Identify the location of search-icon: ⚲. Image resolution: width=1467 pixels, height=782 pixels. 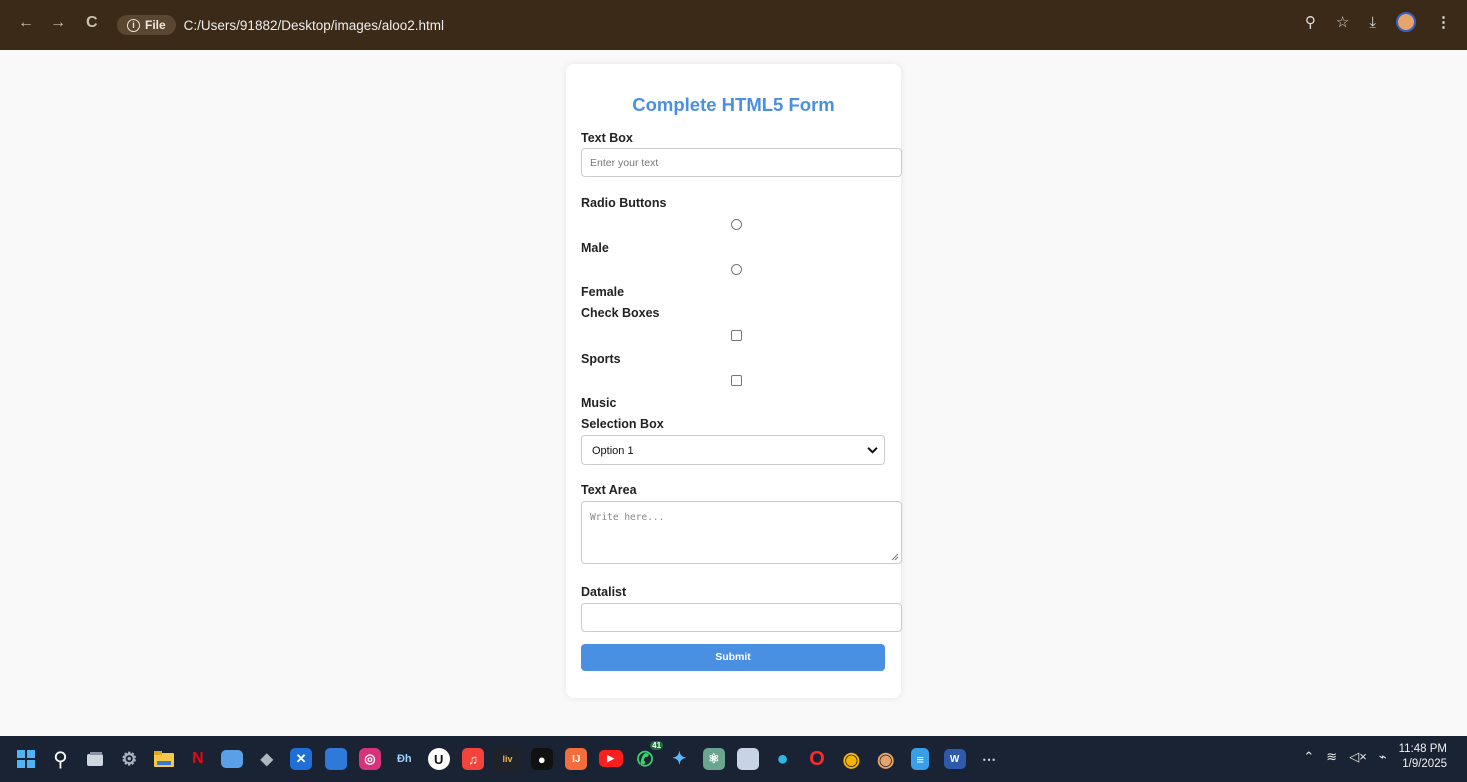
(60, 759).